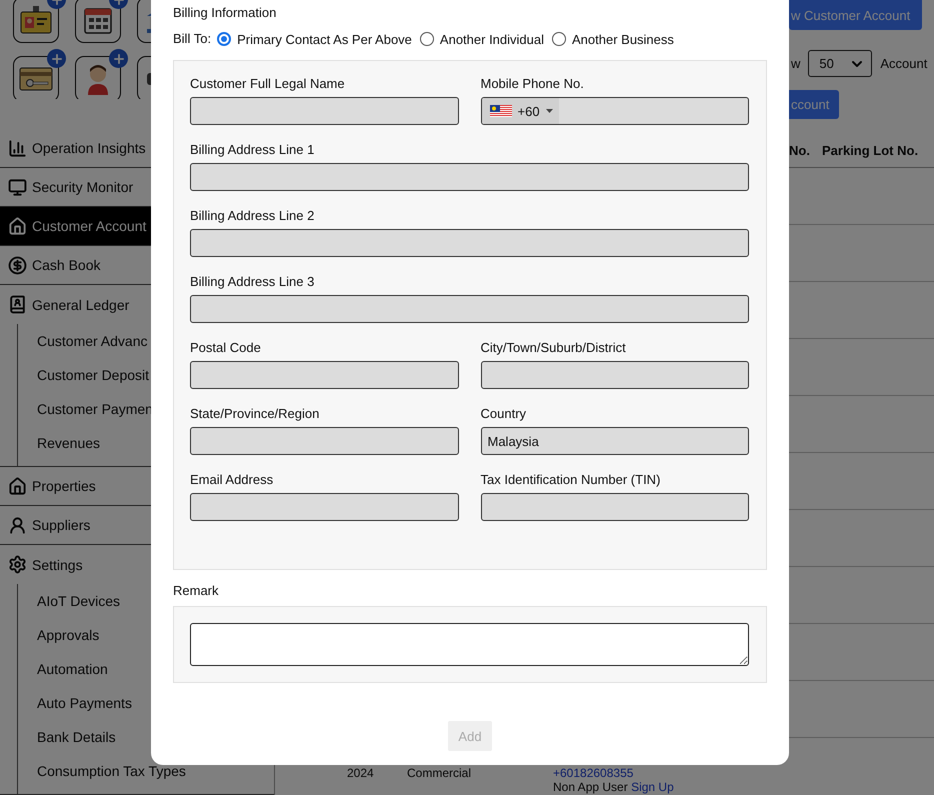 This screenshot has width=934, height=795. Describe the element at coordinates (652, 787) in the screenshot. I see `sign-up-link: Sign Up` at that location.